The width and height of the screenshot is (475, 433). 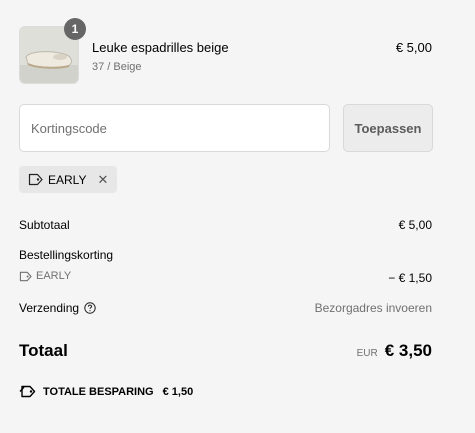 What do you see at coordinates (75, 29) in the screenshot?
I see `quantity-badge: 1` at bounding box center [75, 29].